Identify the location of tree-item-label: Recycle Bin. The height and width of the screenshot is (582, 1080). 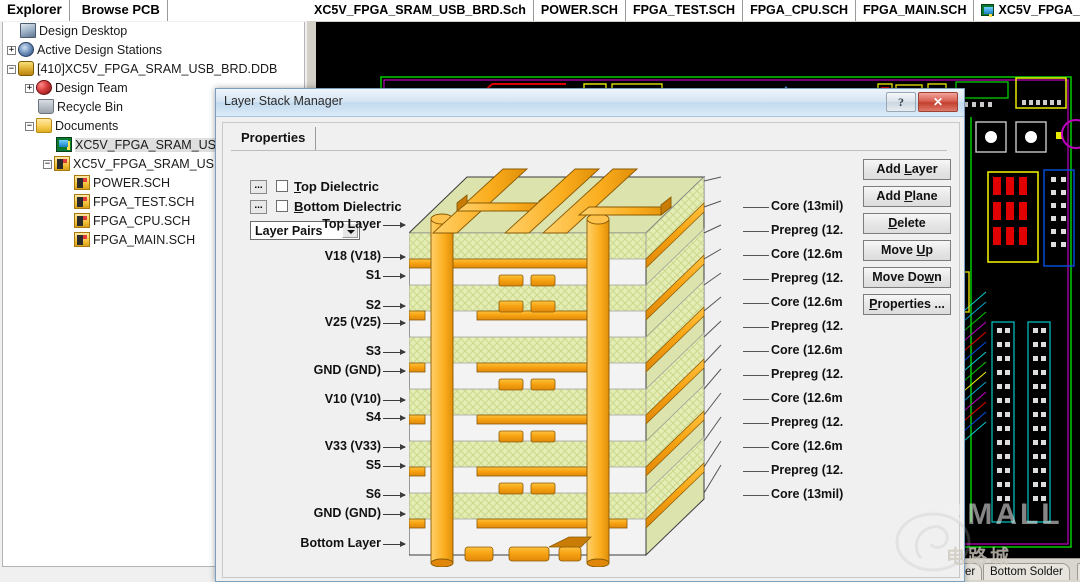
(90, 107).